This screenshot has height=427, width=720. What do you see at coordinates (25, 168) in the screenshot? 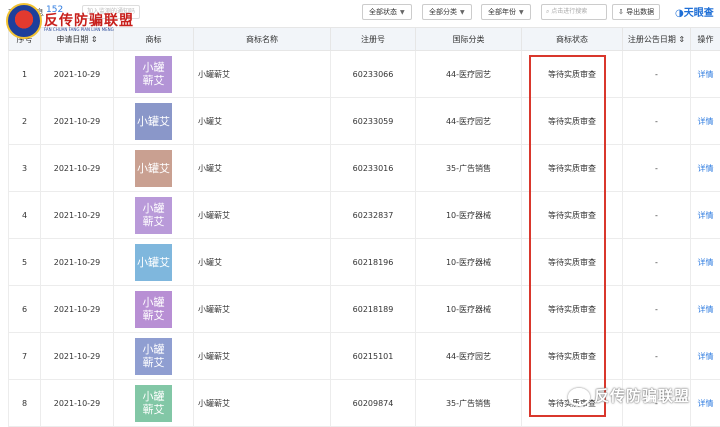
I see `row-index: 3` at bounding box center [25, 168].